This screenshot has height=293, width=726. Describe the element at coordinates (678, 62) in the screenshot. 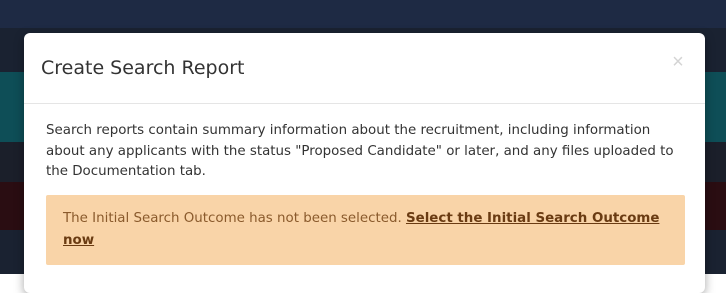

I see `close-icon: ×` at that location.